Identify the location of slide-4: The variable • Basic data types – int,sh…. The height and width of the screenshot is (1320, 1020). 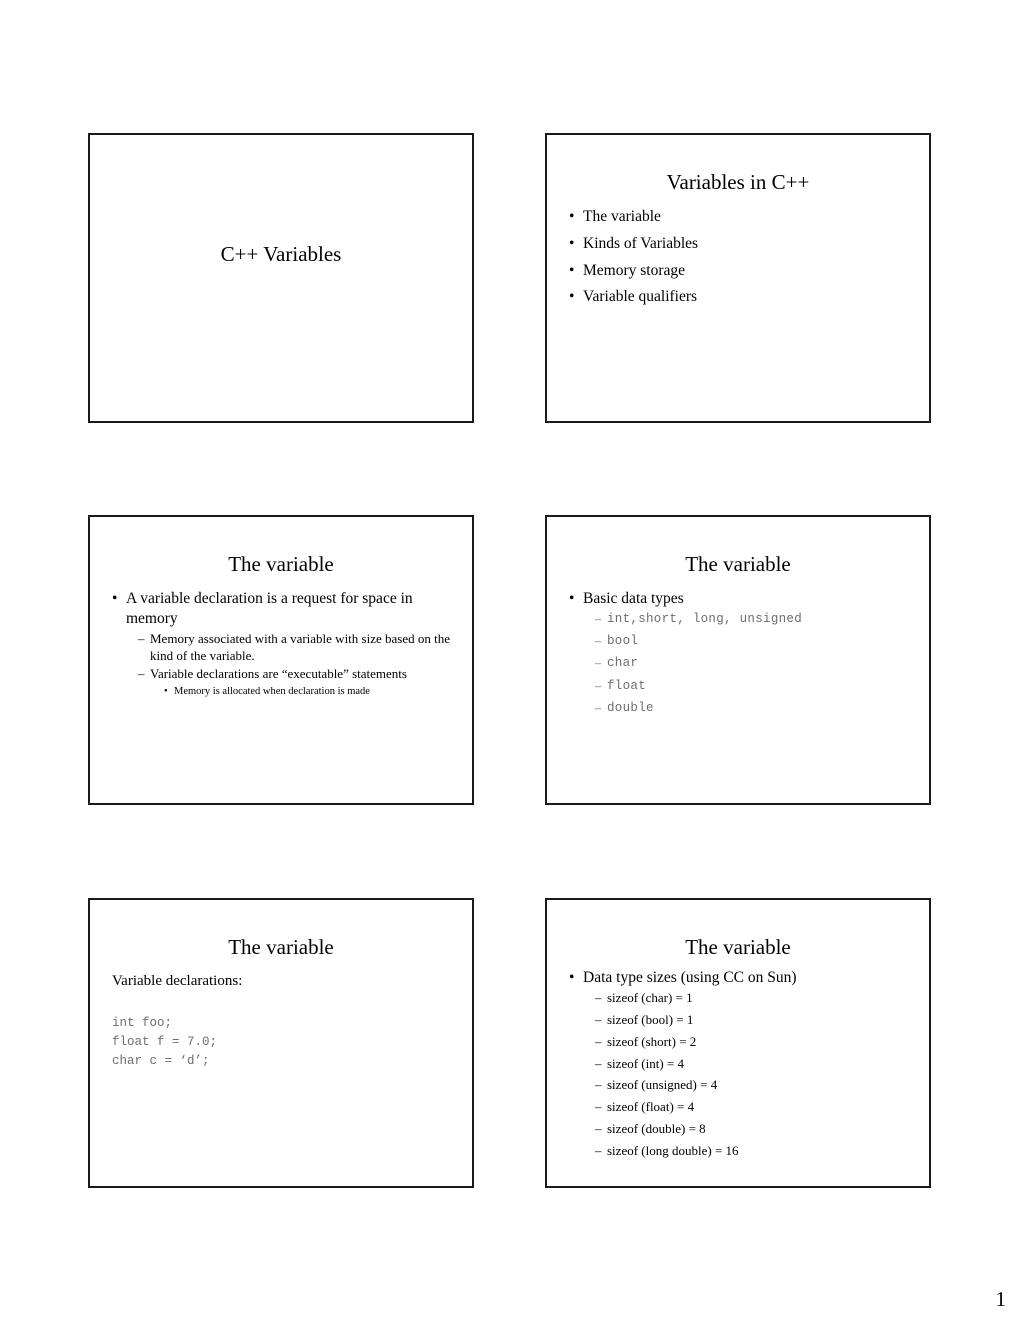
(738, 660).